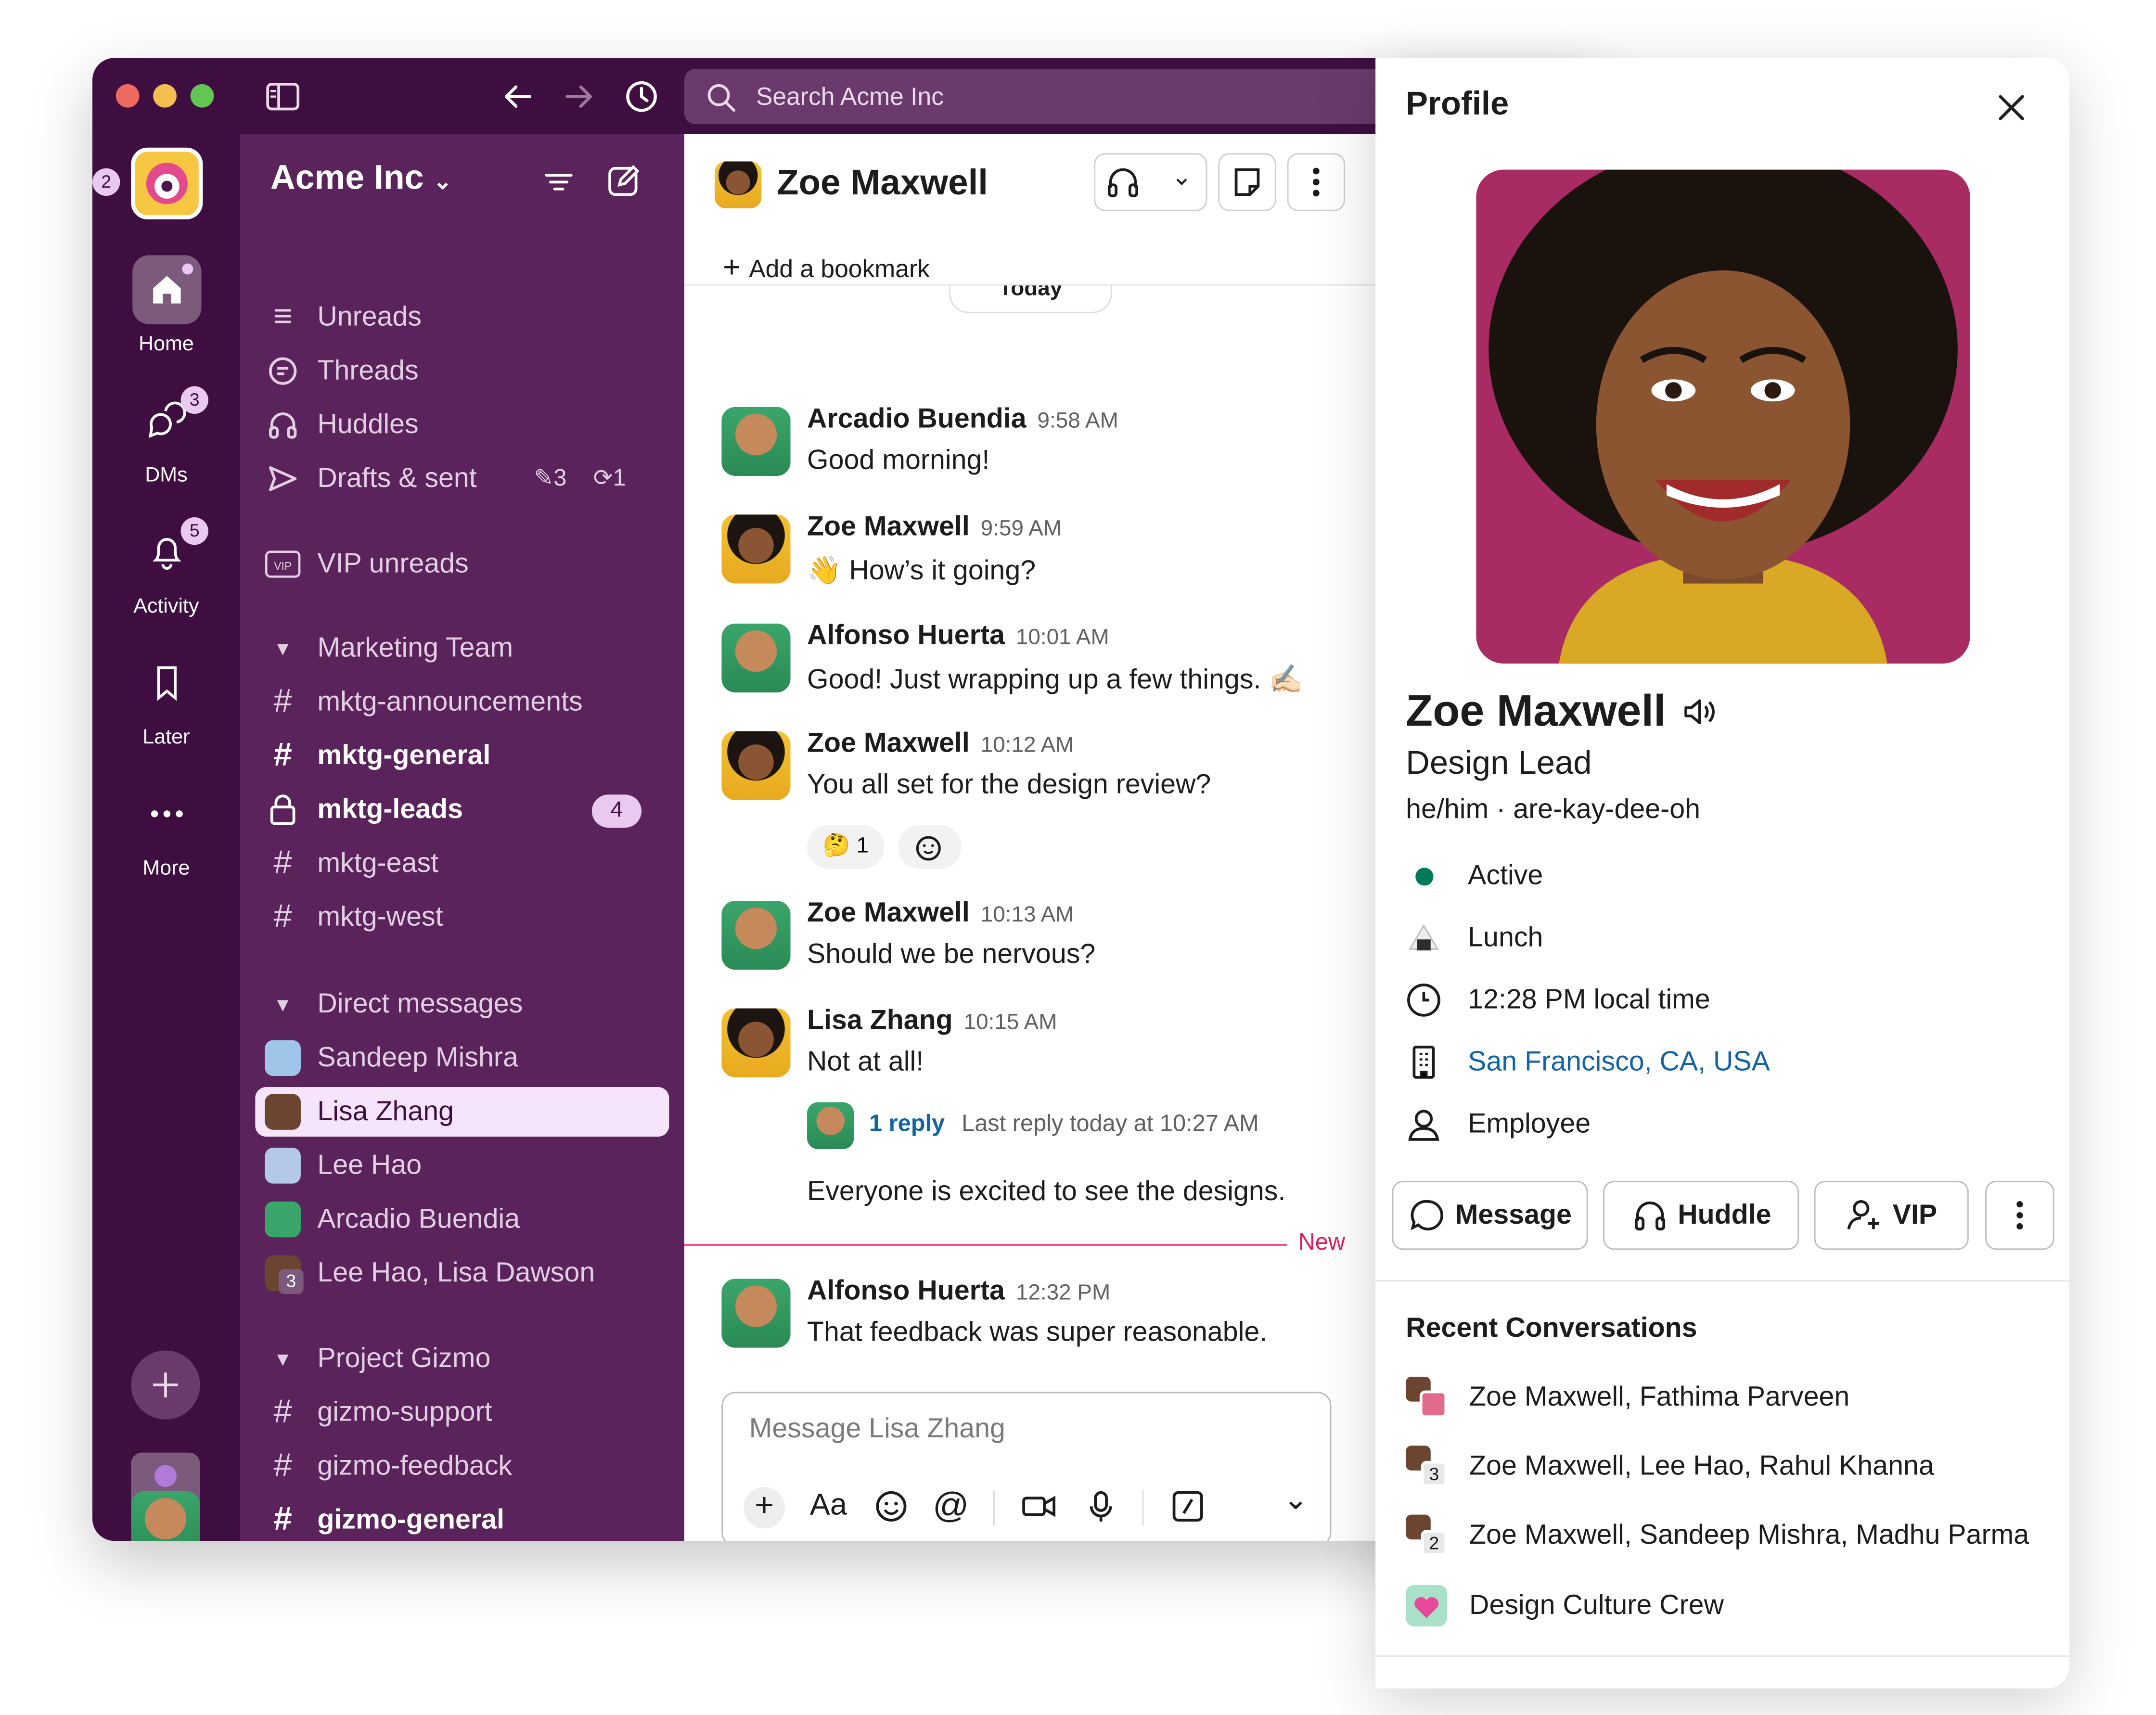  Describe the element at coordinates (283, 810) in the screenshot. I see `lock-icon` at that location.